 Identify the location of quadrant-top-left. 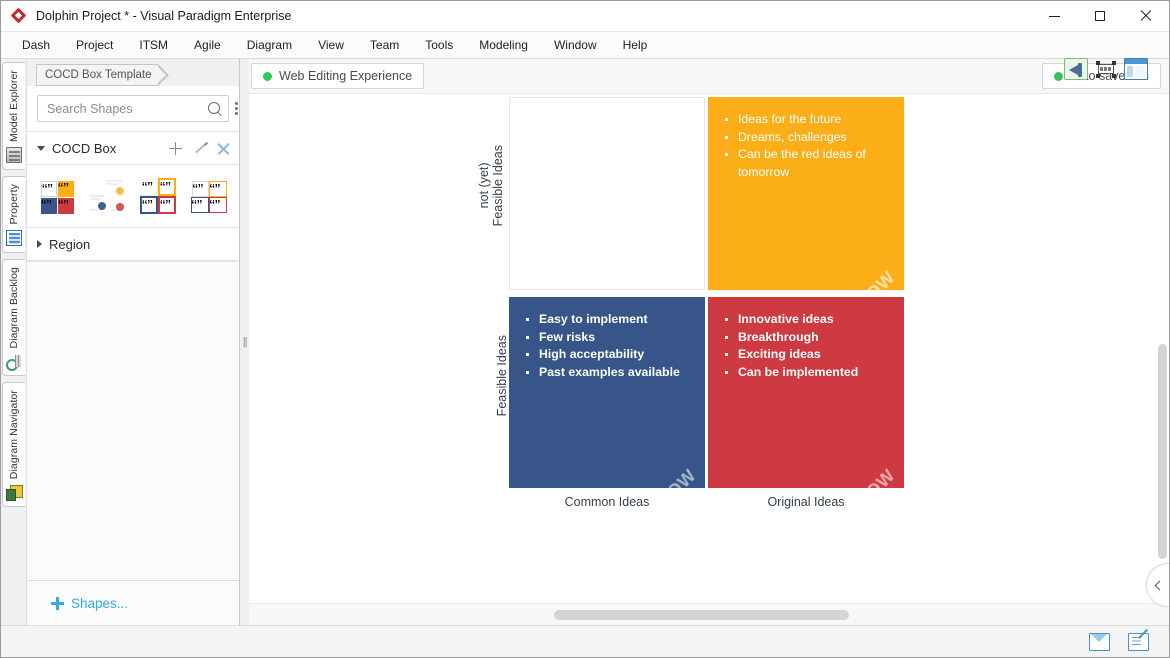
(607, 193).